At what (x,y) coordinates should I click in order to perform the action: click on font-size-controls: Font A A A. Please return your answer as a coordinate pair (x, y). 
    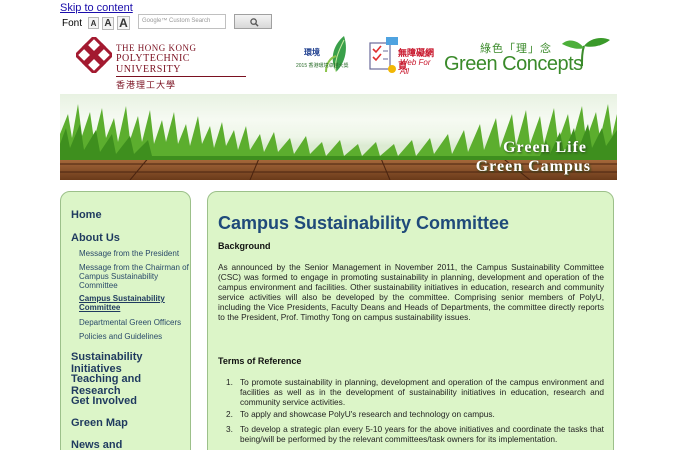
    Looking at the image, I should click on (97, 23).